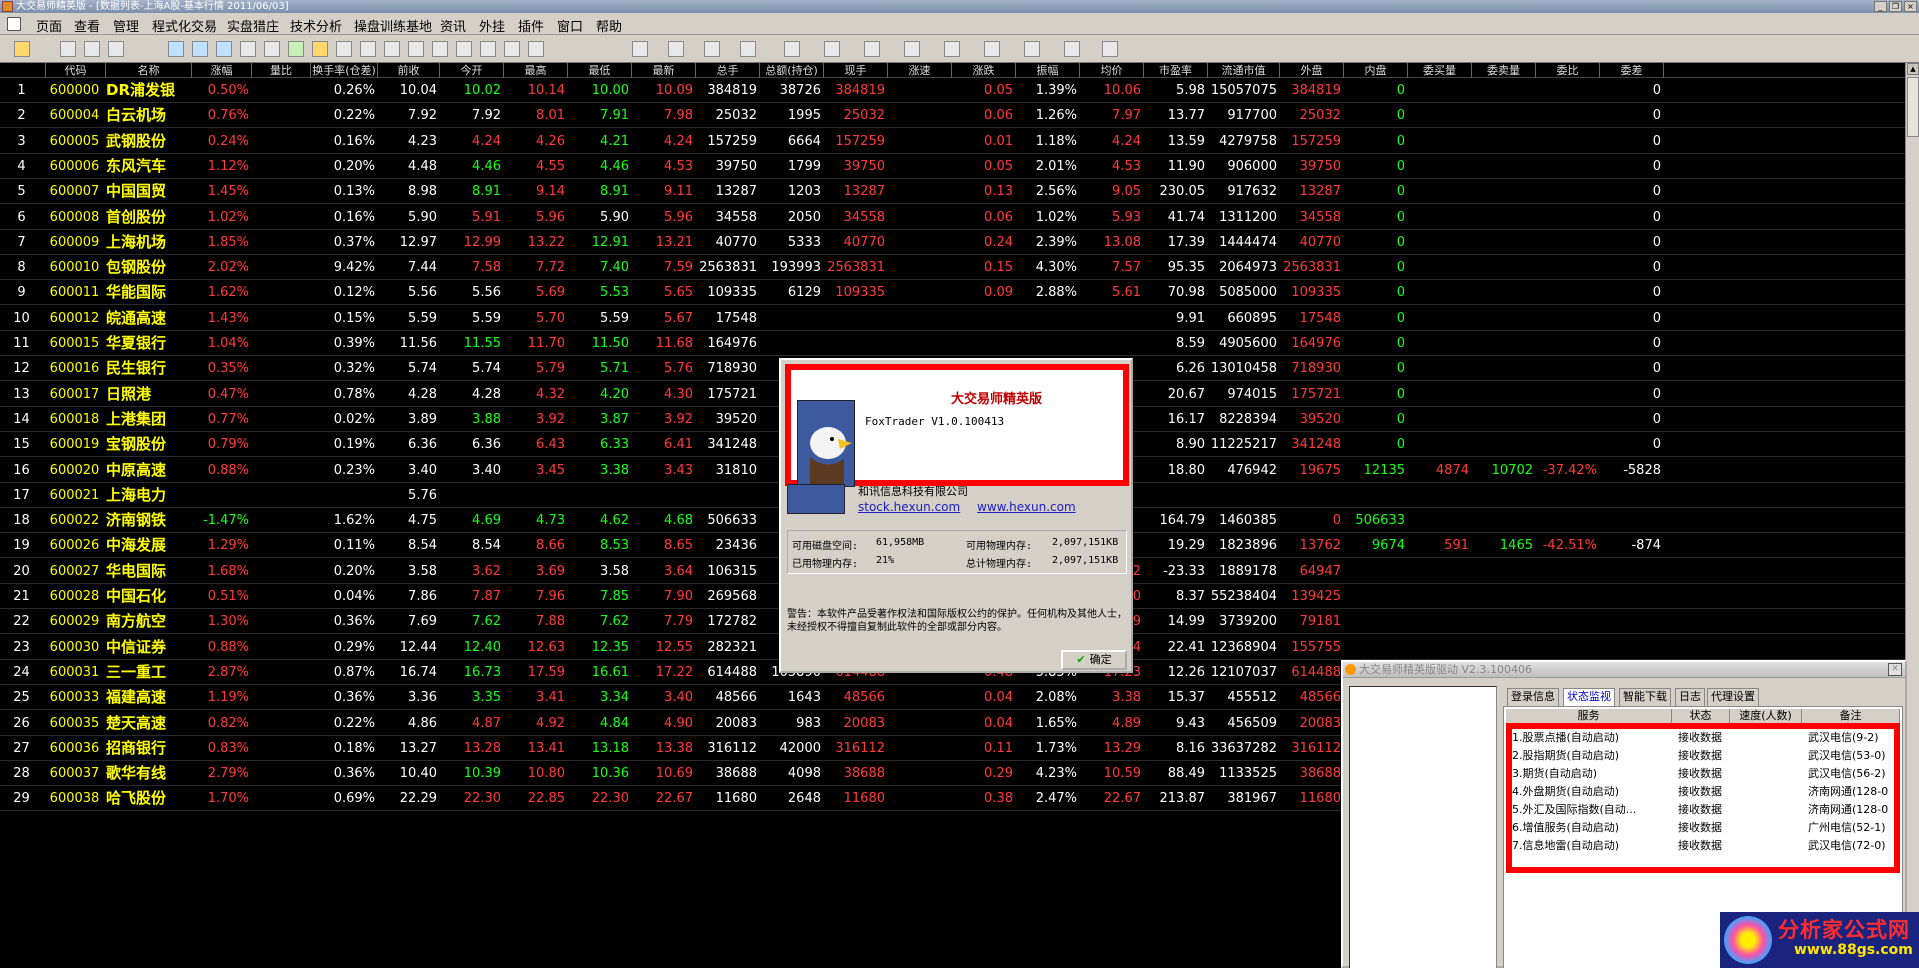 The width and height of the screenshot is (1919, 968). What do you see at coordinates (1704, 774) in the screenshot?
I see `service-row: 3.期货(自动启动) 接收数据 武汉电信(56-2)` at bounding box center [1704, 774].